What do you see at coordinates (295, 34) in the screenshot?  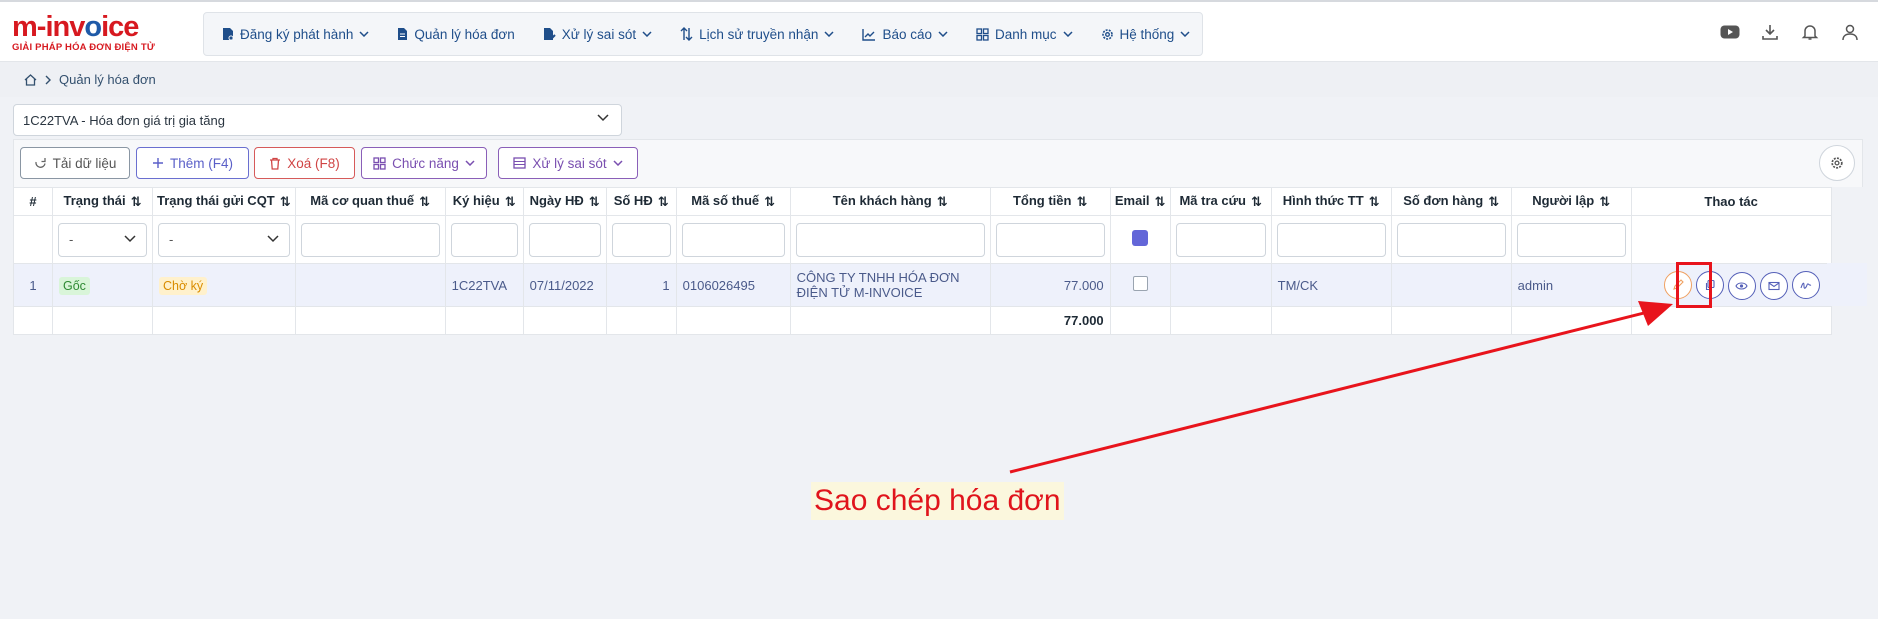 I see `nav-dang-ky-phat-hanh: Đăng ký phát hành` at bounding box center [295, 34].